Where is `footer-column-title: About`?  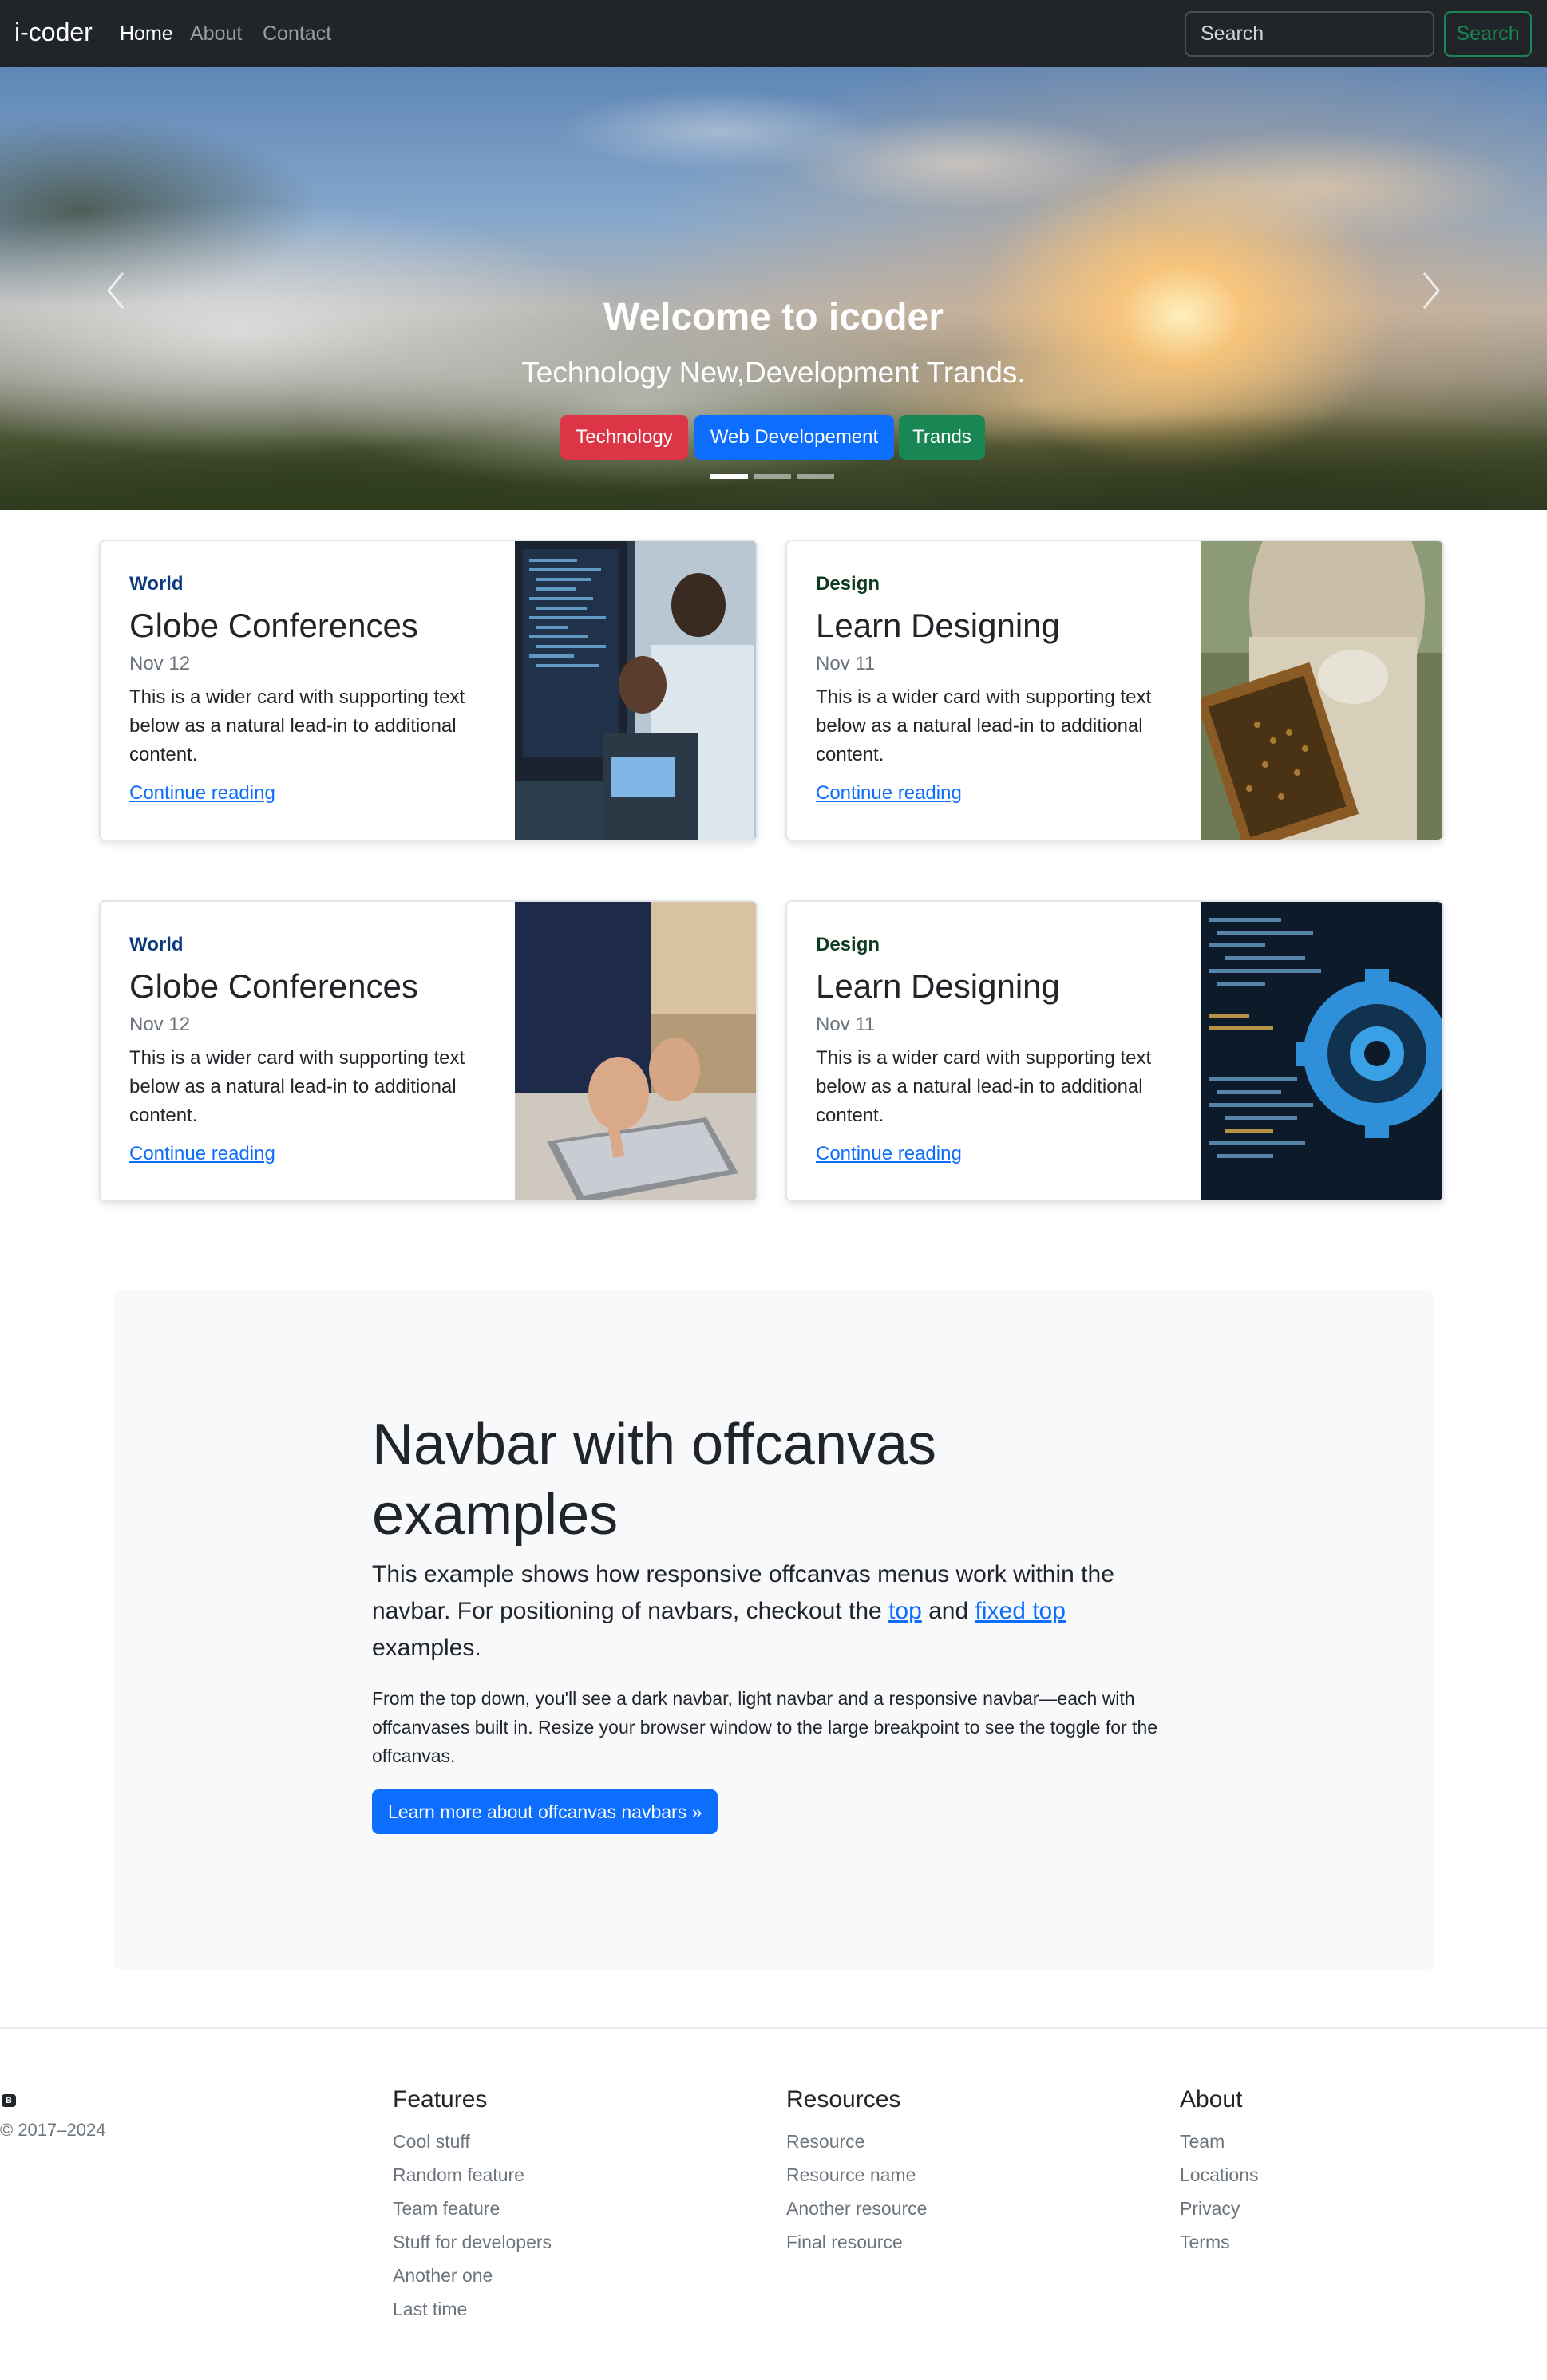
footer-column-title: About is located at coordinates (1211, 2099).